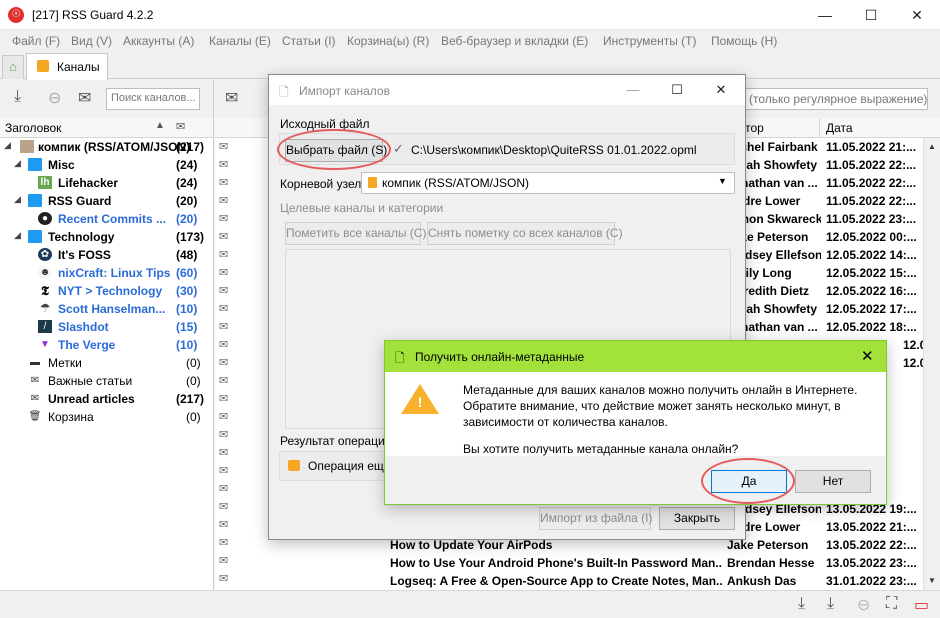 The width and height of the screenshot is (940, 618). Describe the element at coordinates (309, 41) in the screenshot. I see `menu-articles: Статьи (I)` at that location.